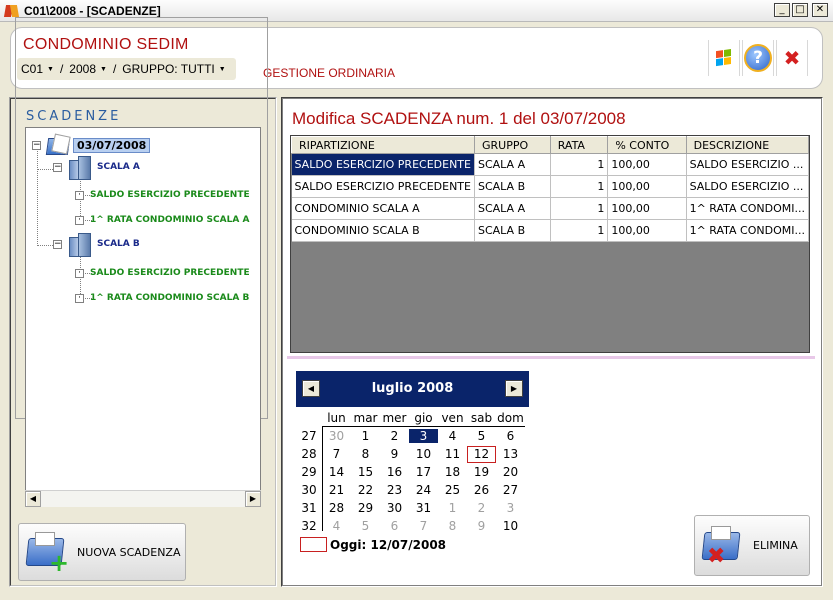  I want to click on tree-leaf: · 1^ RATA CONDOMINIO SCALA A, so click(162, 220).